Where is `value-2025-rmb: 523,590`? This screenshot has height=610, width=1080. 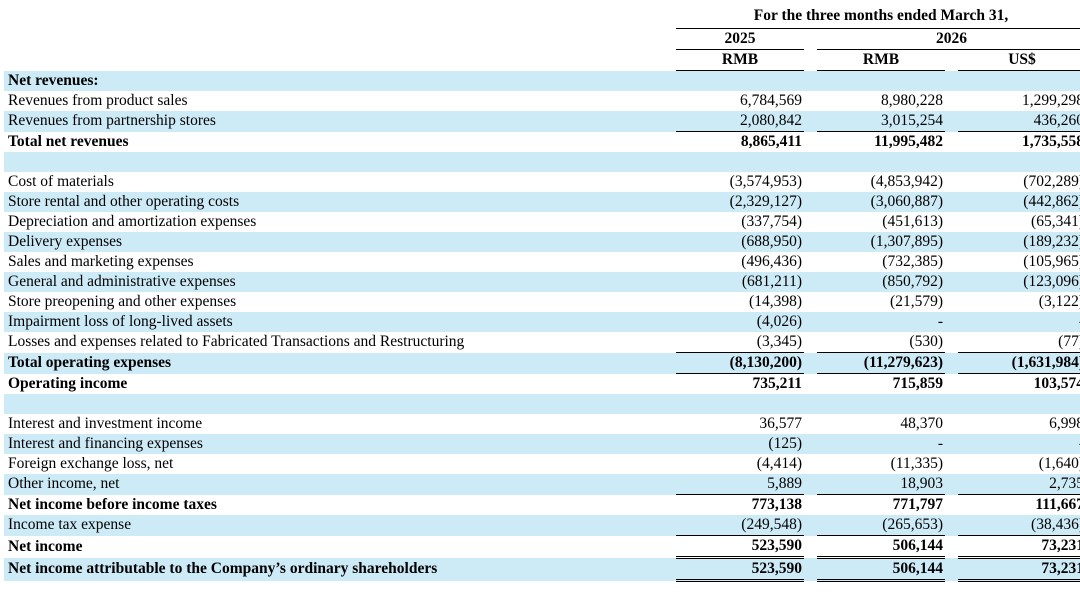 value-2025-rmb: 523,590 is located at coordinates (740, 547).